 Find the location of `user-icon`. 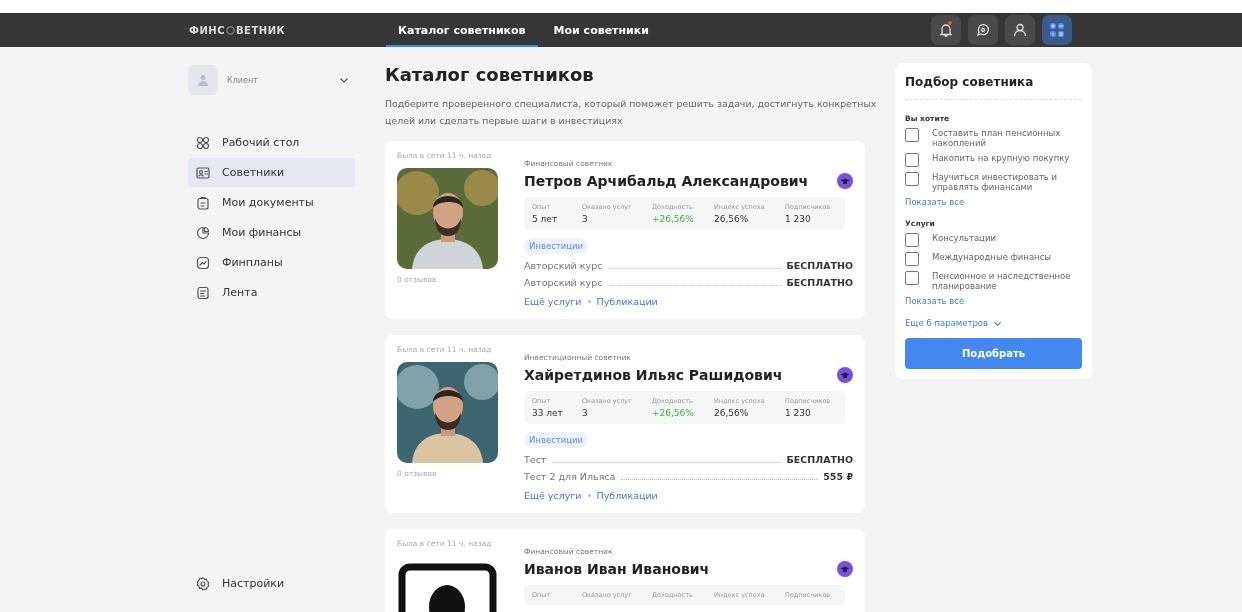

user-icon is located at coordinates (1020, 30).